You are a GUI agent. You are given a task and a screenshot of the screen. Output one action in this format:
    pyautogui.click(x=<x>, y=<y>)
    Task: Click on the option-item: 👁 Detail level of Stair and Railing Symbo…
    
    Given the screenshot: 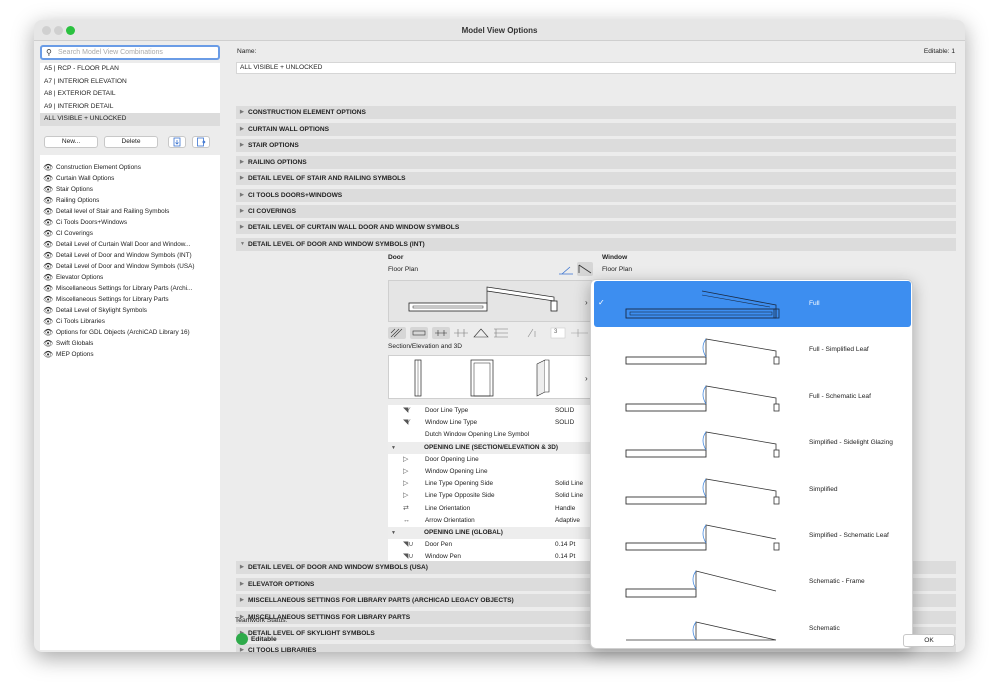 What is the action you would take?
    pyautogui.click(x=130, y=211)
    